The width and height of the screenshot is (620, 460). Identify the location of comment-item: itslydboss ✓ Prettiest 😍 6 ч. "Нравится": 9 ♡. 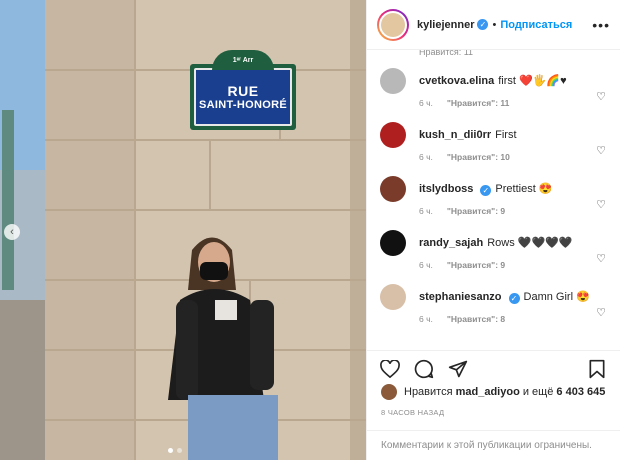
(493, 197).